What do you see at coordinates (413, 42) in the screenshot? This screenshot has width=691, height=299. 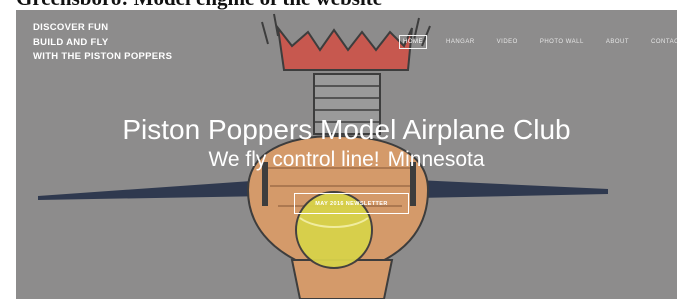 I see `nav-home: HOME` at bounding box center [413, 42].